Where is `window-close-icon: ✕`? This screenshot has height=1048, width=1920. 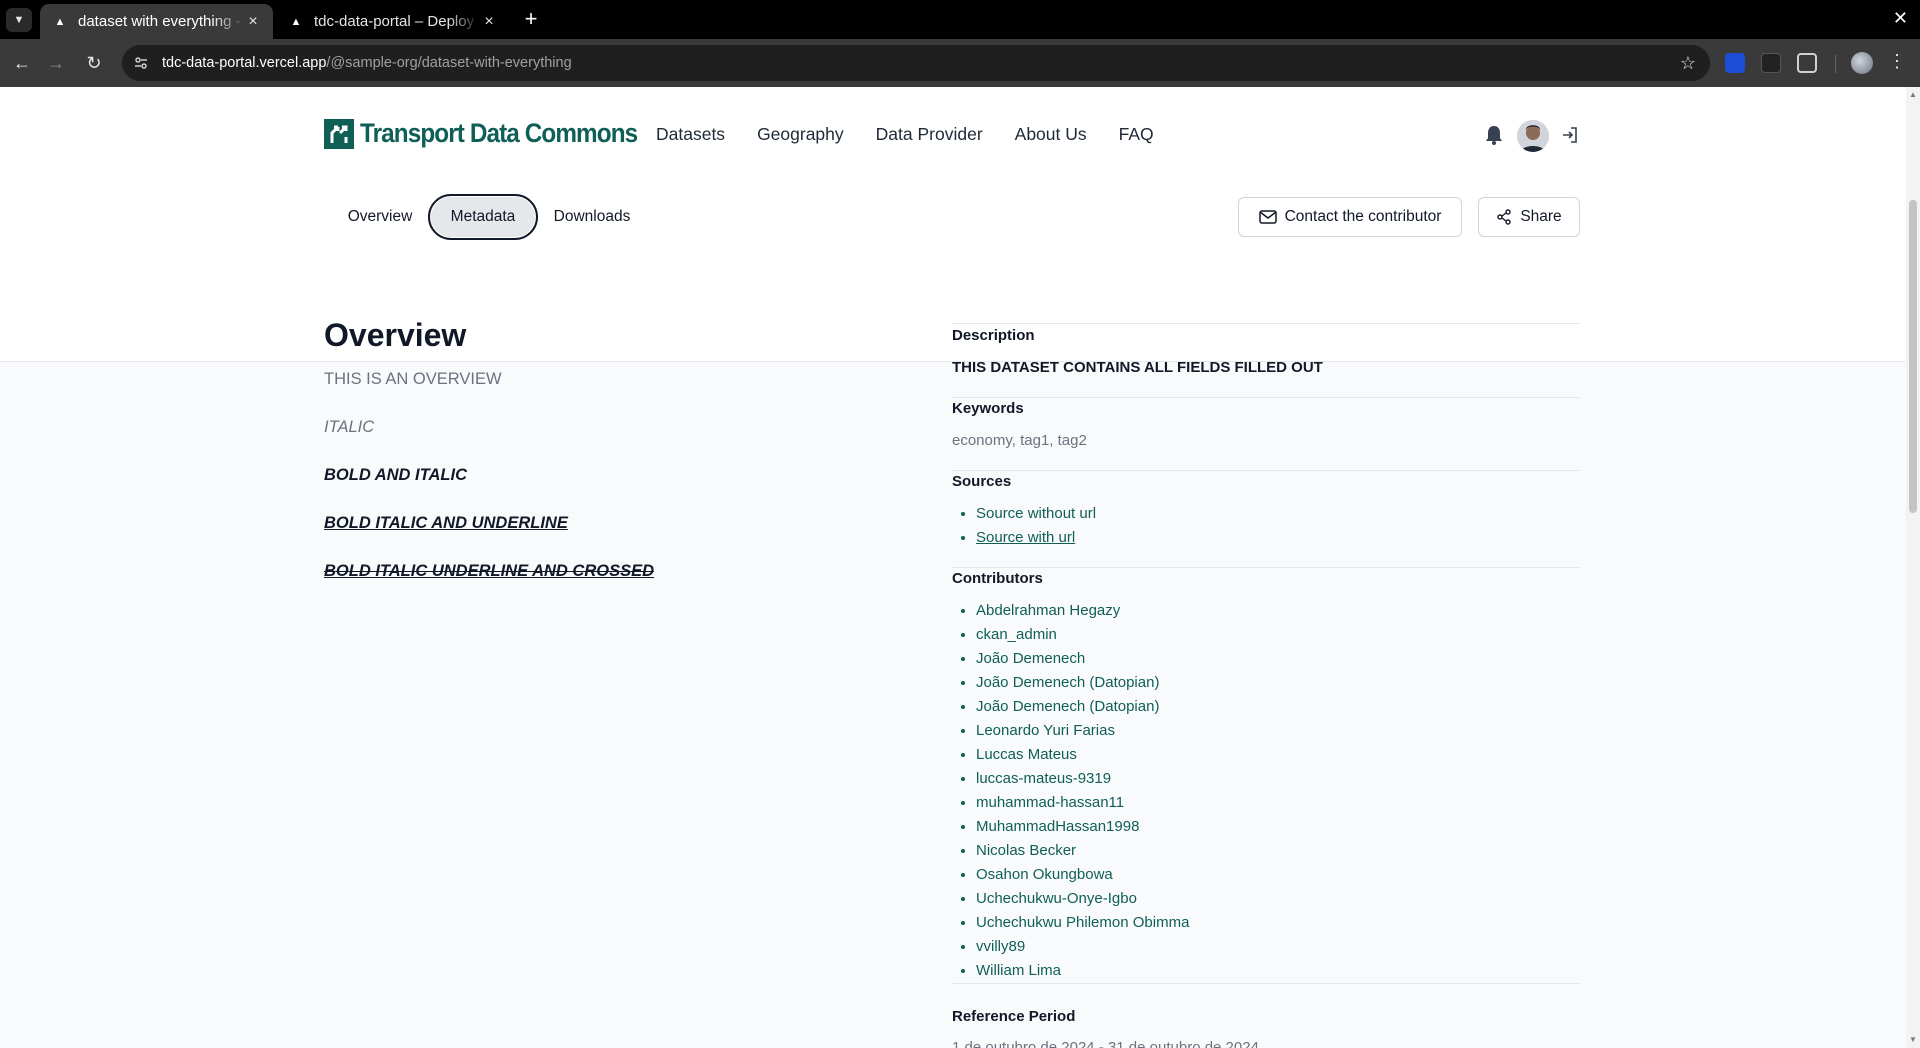 window-close-icon: ✕ is located at coordinates (1900, 18).